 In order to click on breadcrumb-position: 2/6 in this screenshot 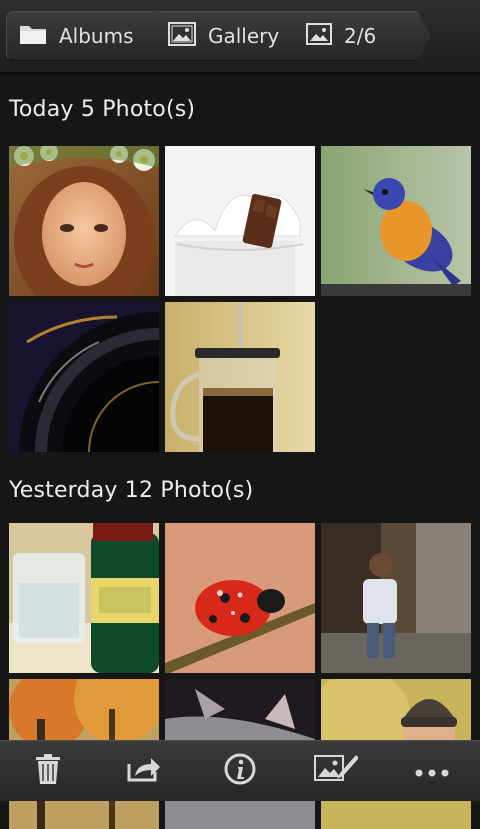, I will do `click(361, 36)`.